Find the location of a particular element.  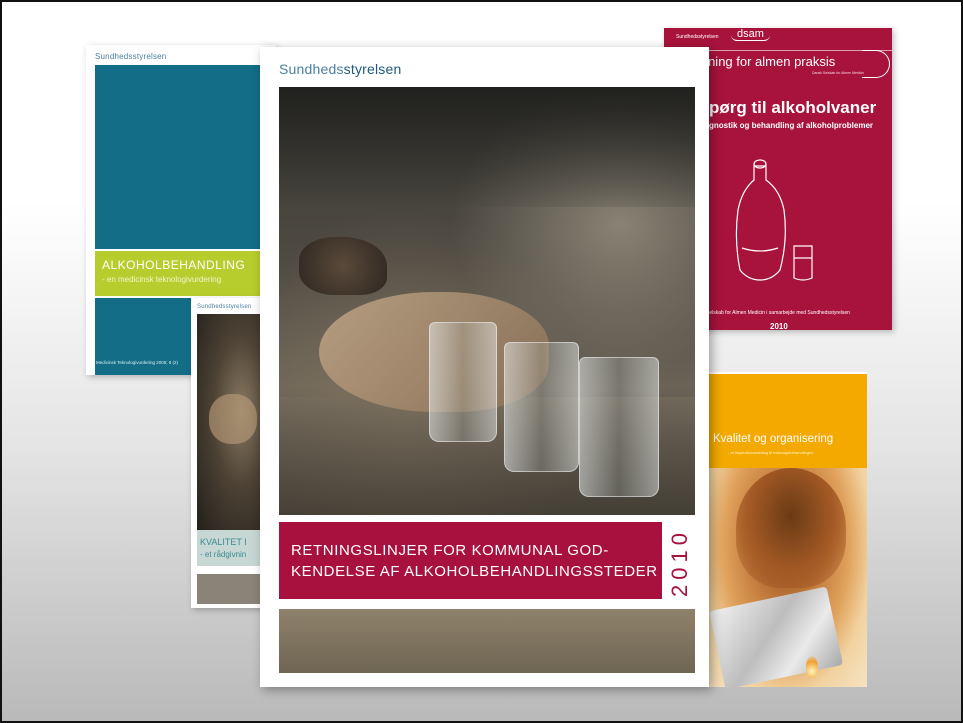

pill-outline is located at coordinates (876, 64).